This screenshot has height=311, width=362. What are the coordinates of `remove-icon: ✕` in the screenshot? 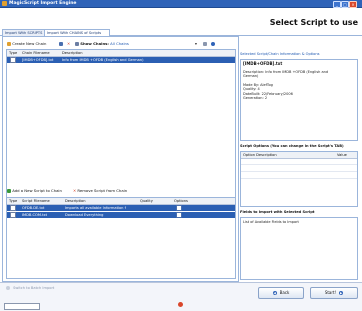 It's located at (75, 190).